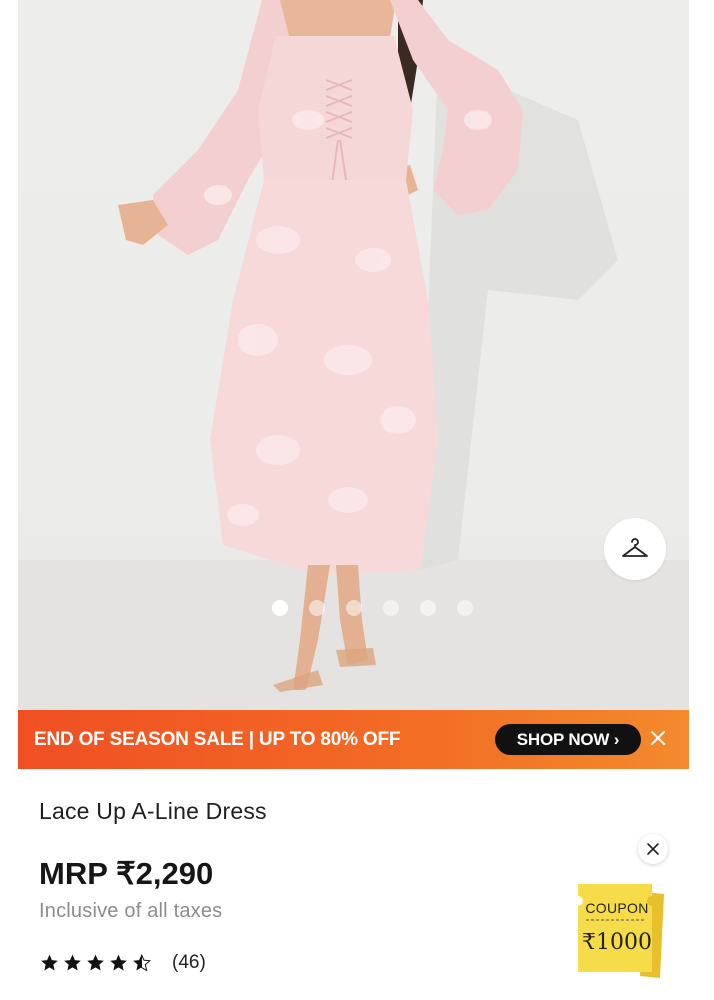  Describe the element at coordinates (189, 962) in the screenshot. I see `rating-count: (46)` at that location.